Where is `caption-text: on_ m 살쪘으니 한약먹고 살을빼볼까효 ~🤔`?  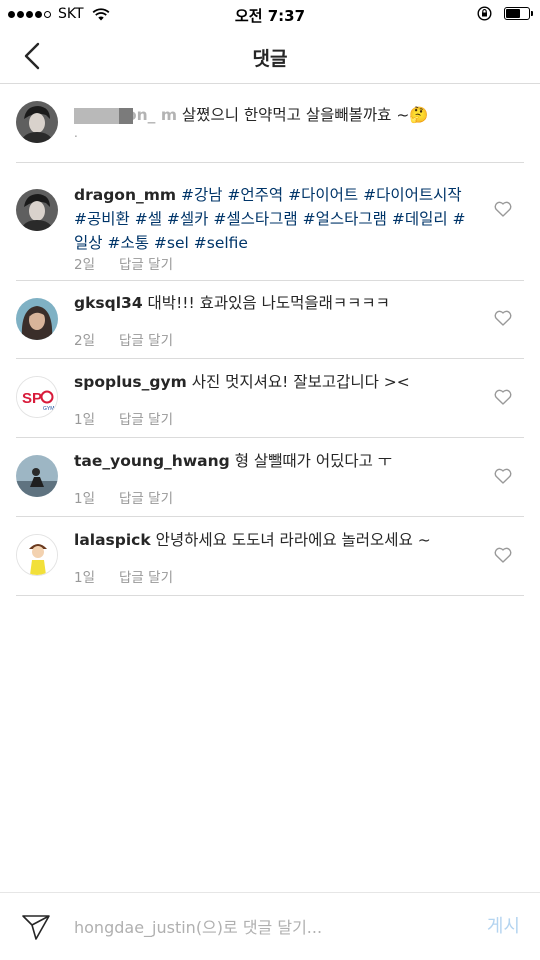 caption-text: on_ m 살쪘으니 한약먹고 살을빼볼까효 ~🤔 is located at coordinates (294, 115).